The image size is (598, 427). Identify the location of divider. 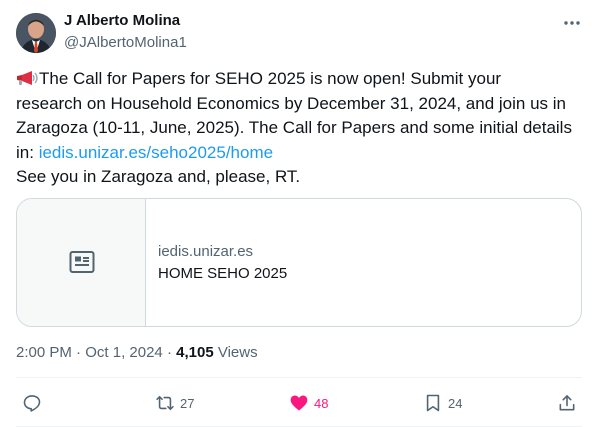
(299, 377).